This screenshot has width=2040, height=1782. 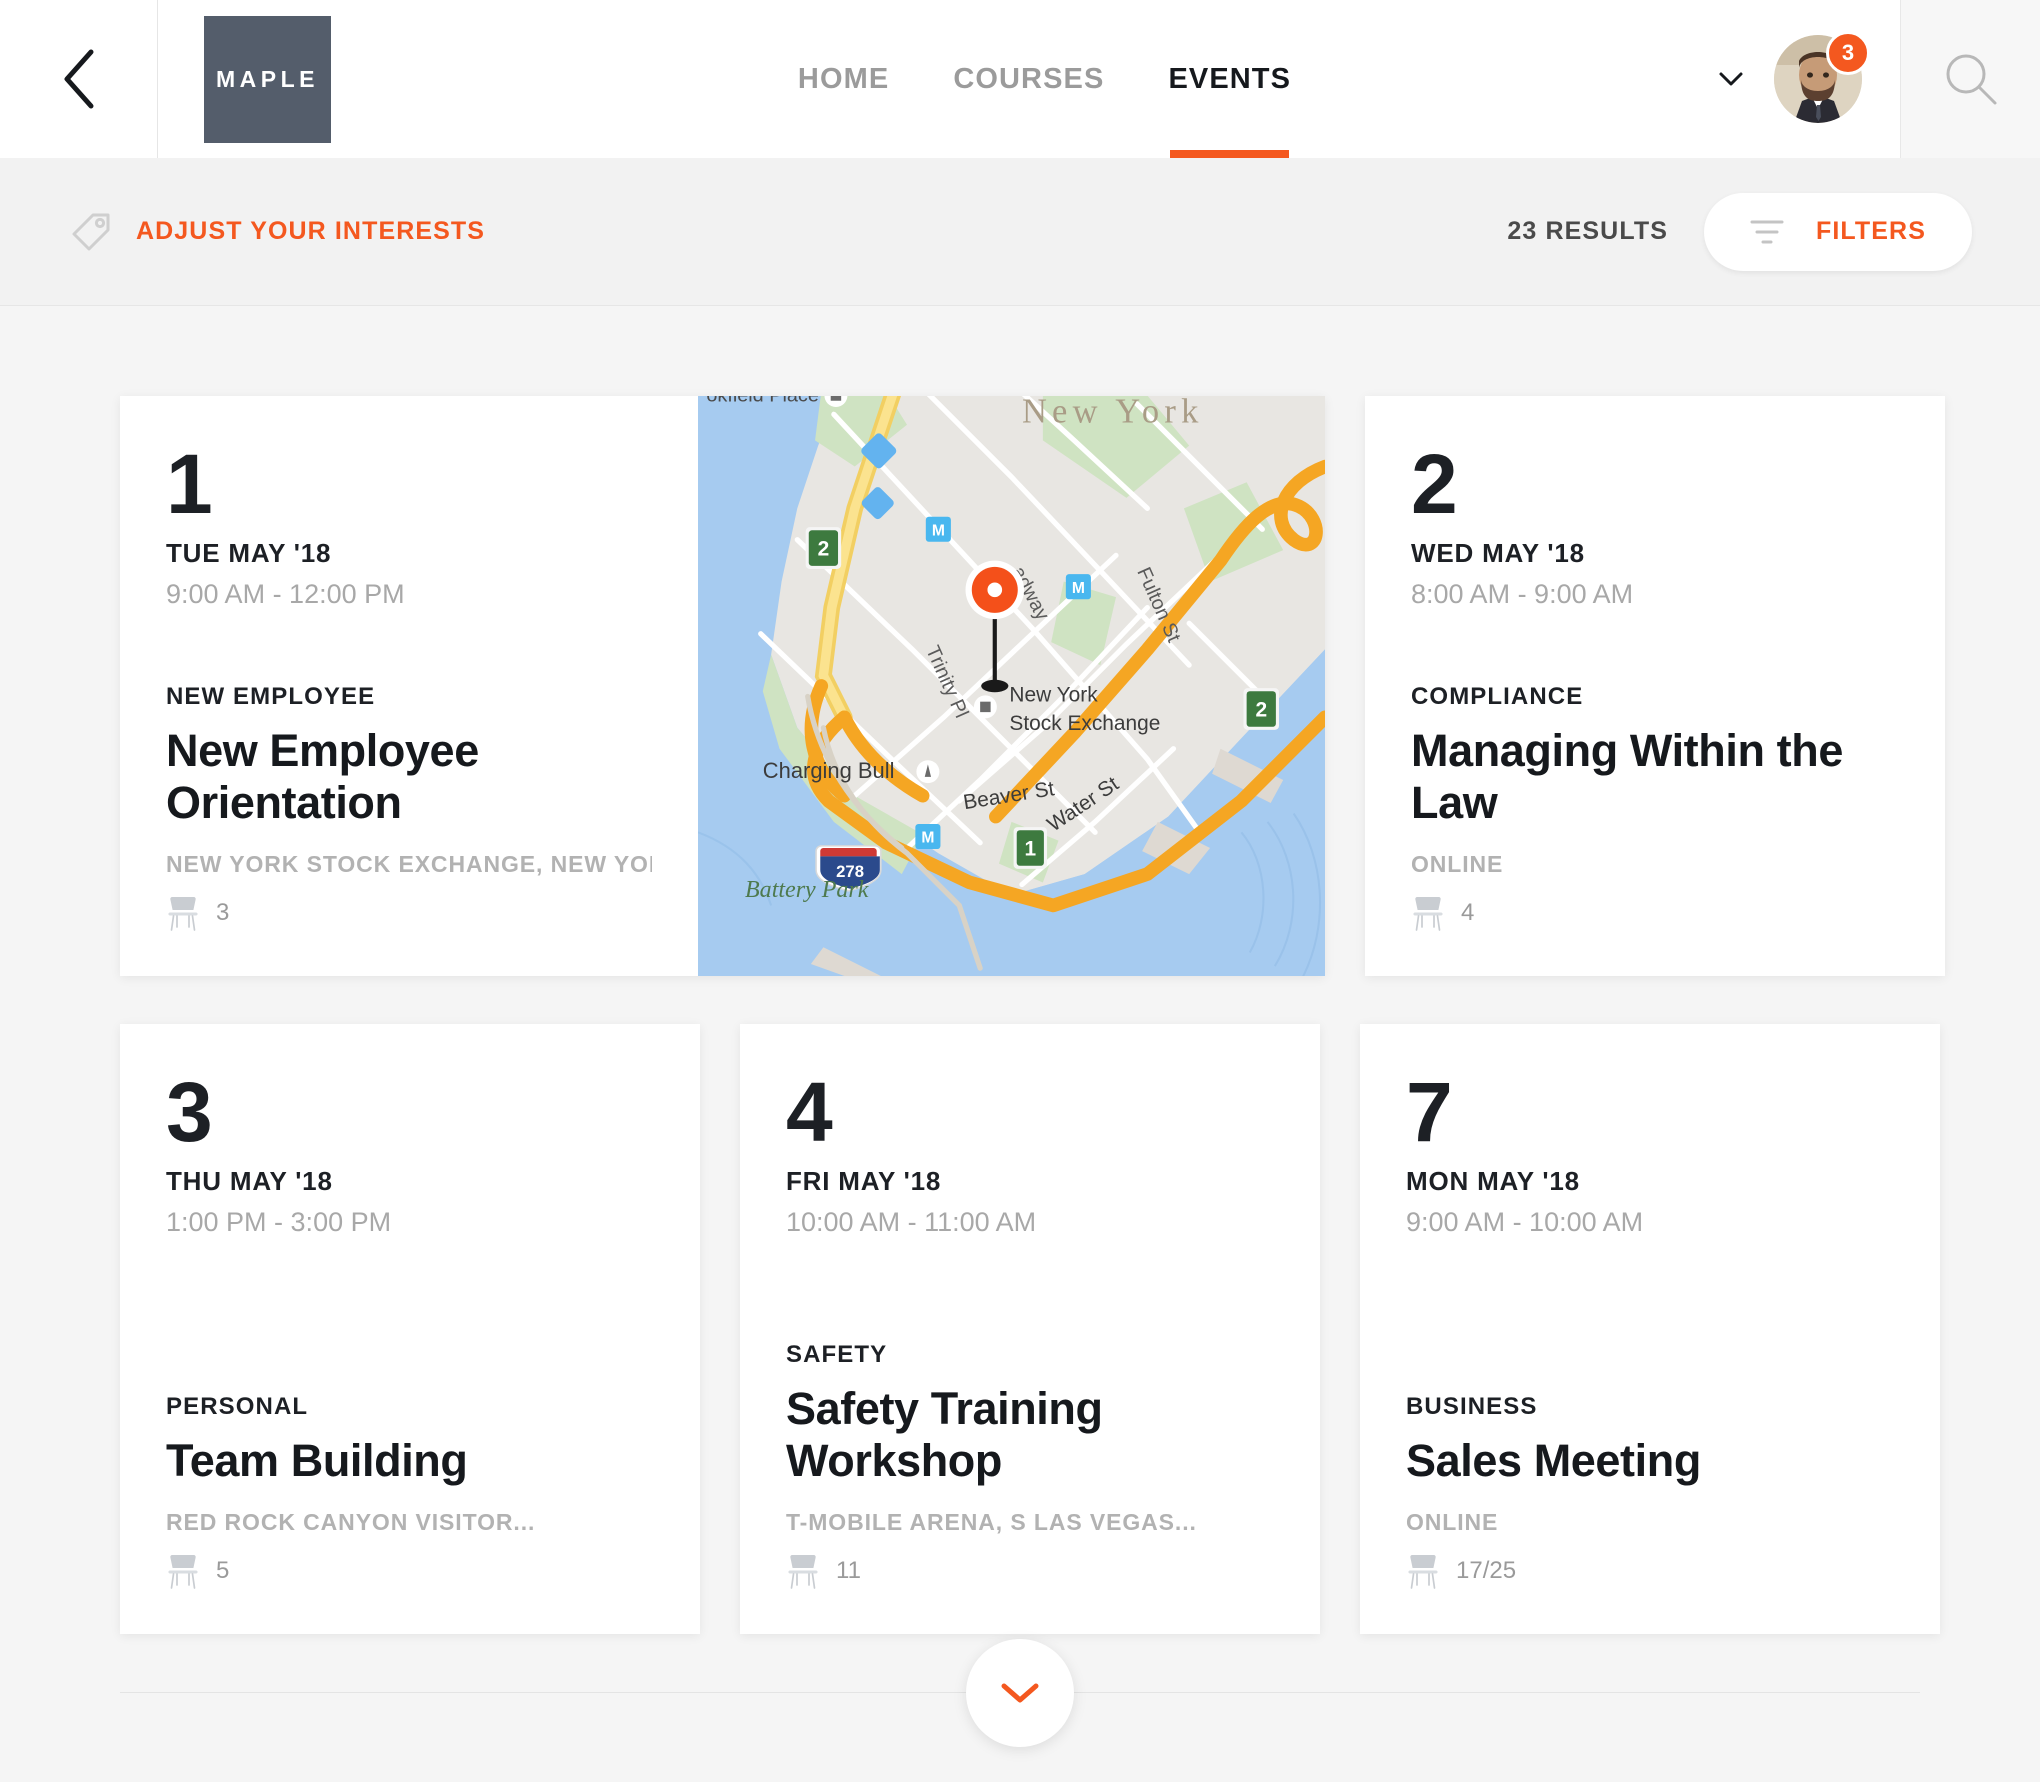 What do you see at coordinates (189, 484) in the screenshot?
I see `event-day: 1` at bounding box center [189, 484].